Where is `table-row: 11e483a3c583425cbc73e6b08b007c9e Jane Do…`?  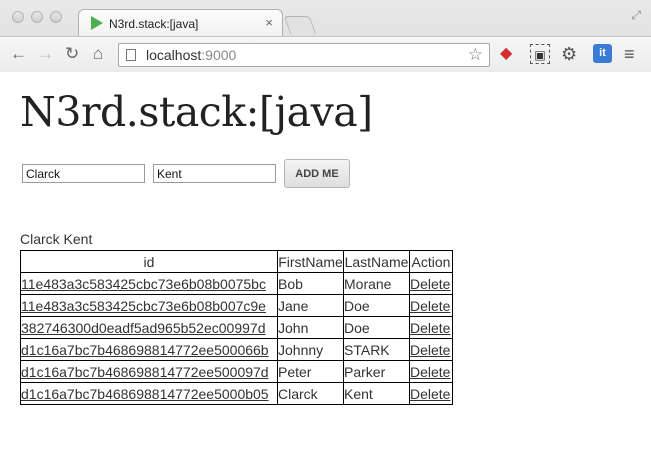
table-row: 11e483a3c583425cbc73e6b08b007c9e Jane Do… is located at coordinates (236, 305).